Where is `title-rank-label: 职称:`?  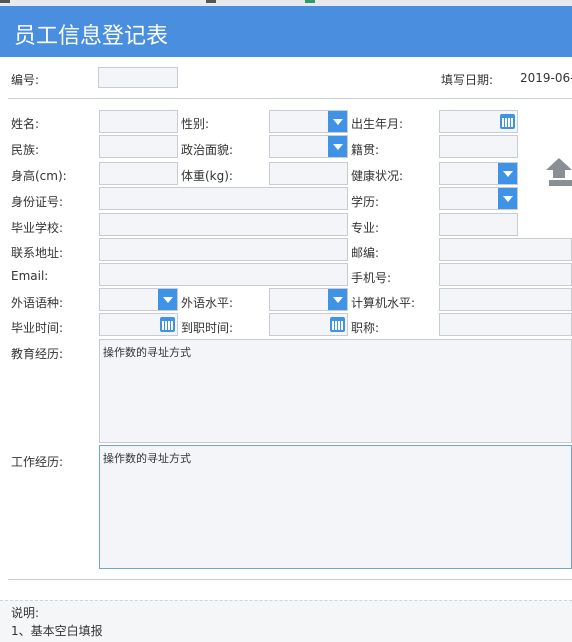
title-rank-label: 职称: is located at coordinates (365, 328).